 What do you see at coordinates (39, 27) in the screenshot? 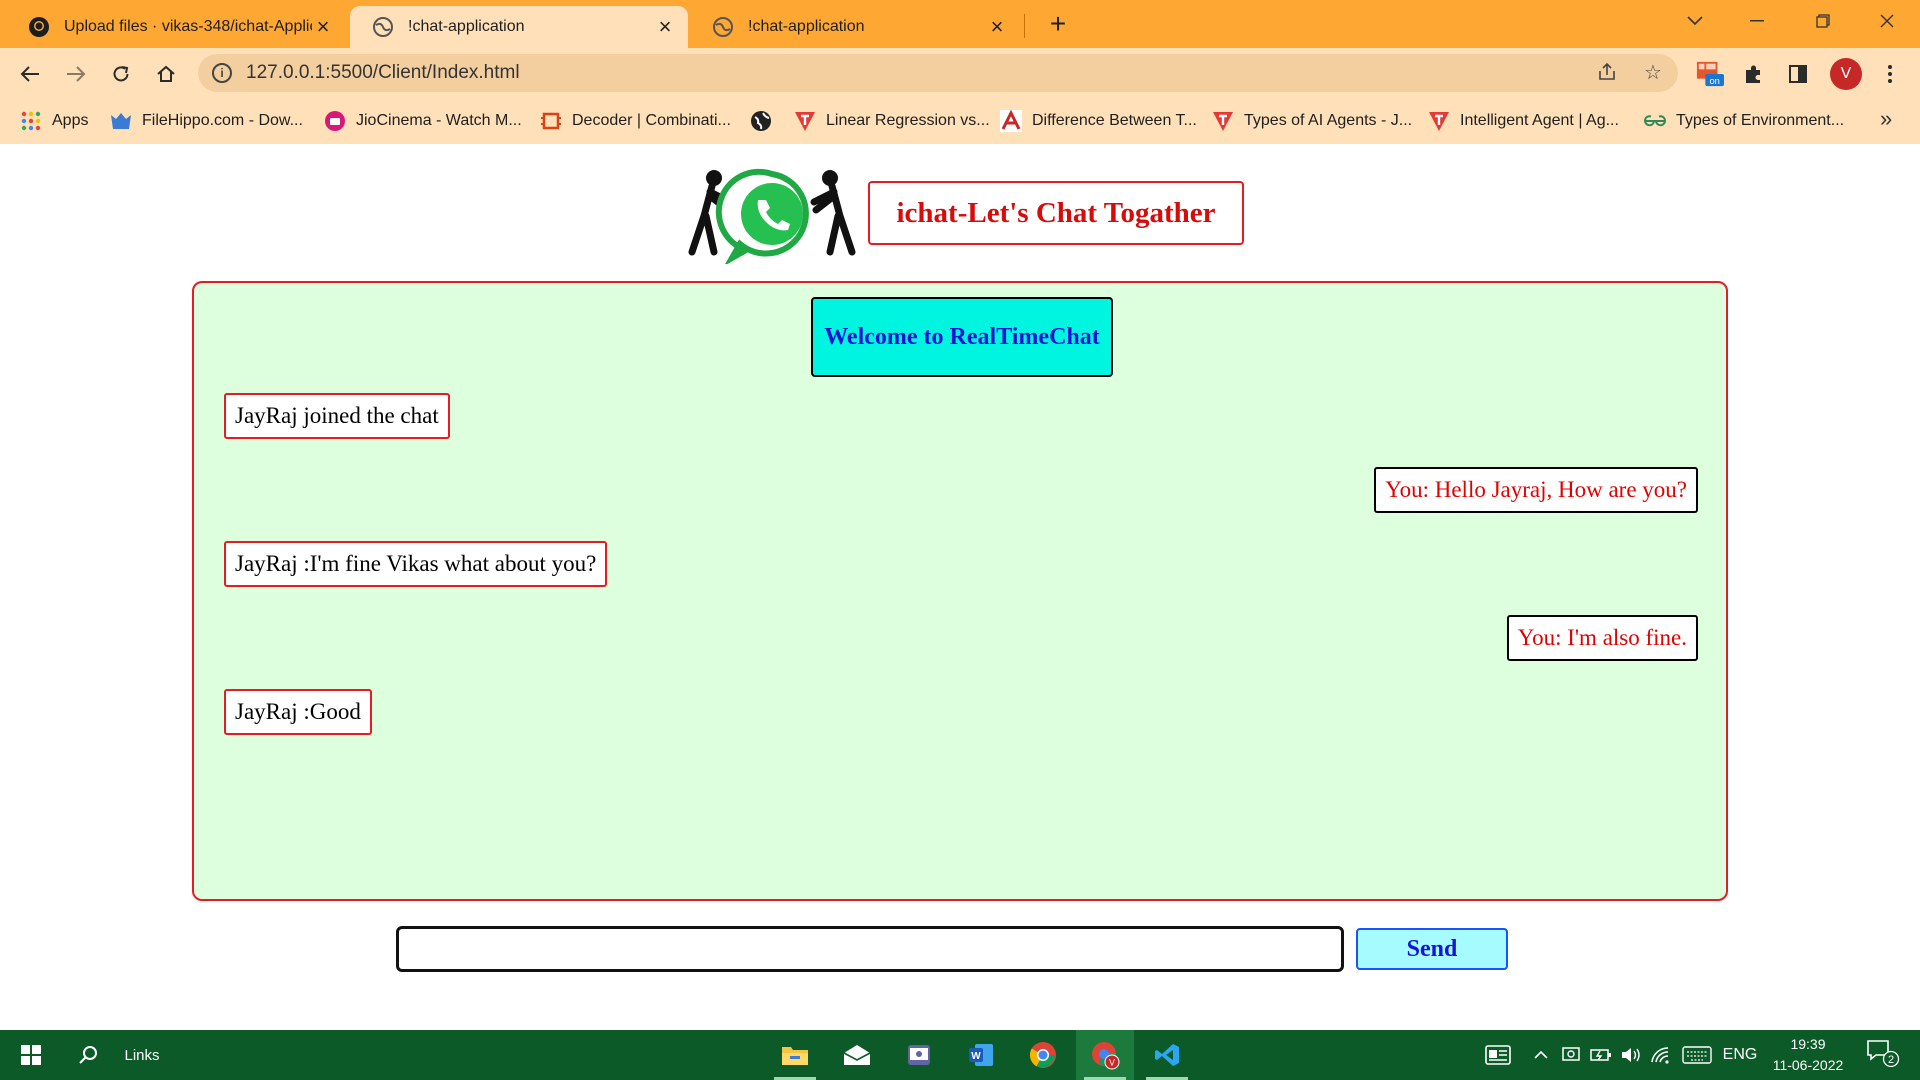
I see `github-icon` at bounding box center [39, 27].